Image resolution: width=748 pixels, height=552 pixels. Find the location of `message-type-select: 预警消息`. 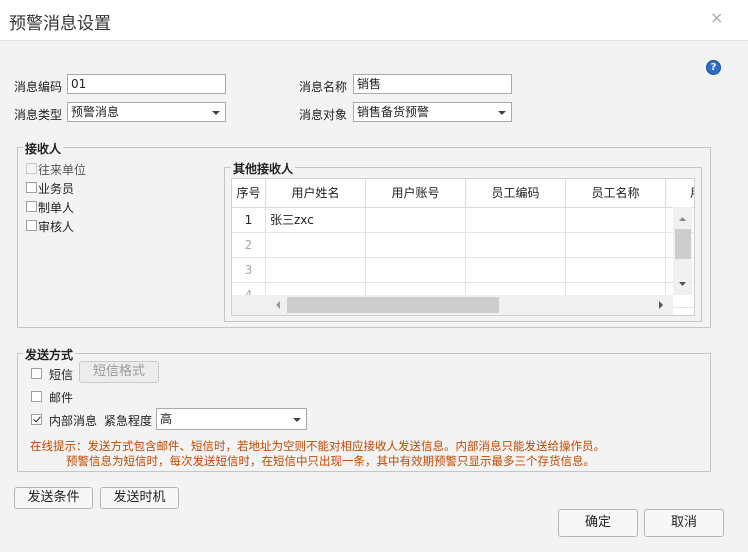

message-type-select: 预警消息 is located at coordinates (146, 112).